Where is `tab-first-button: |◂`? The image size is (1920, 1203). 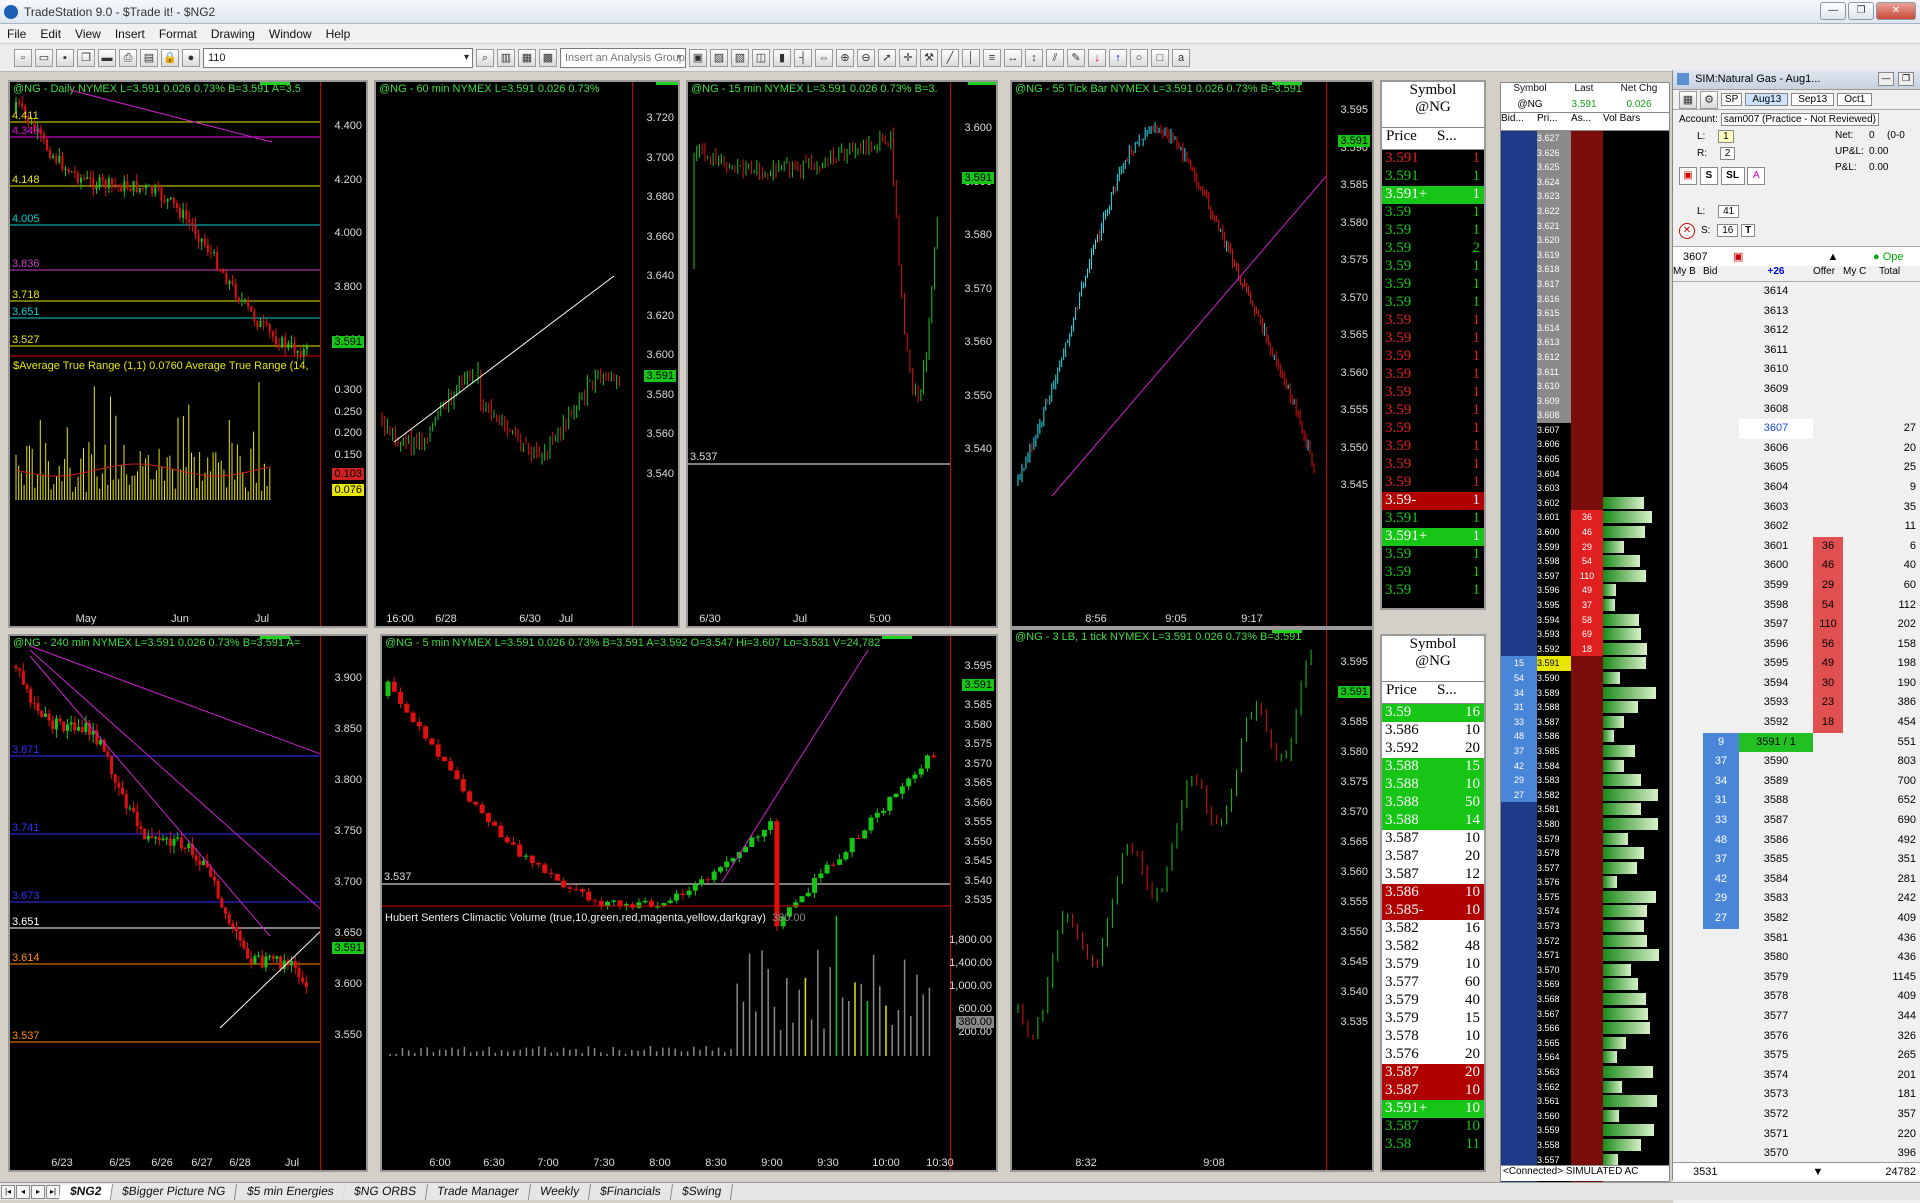 tab-first-button: |◂ is located at coordinates (8, 1191).